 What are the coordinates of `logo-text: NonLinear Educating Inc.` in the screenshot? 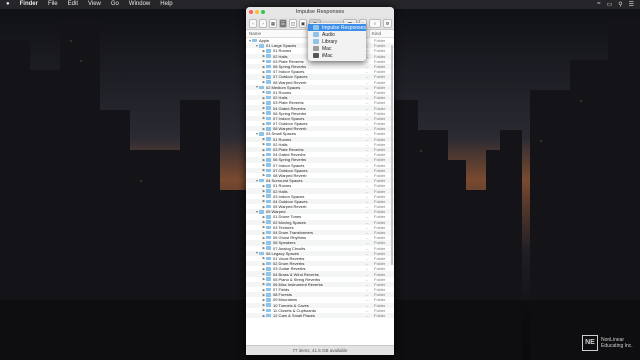 It's located at (617, 343).